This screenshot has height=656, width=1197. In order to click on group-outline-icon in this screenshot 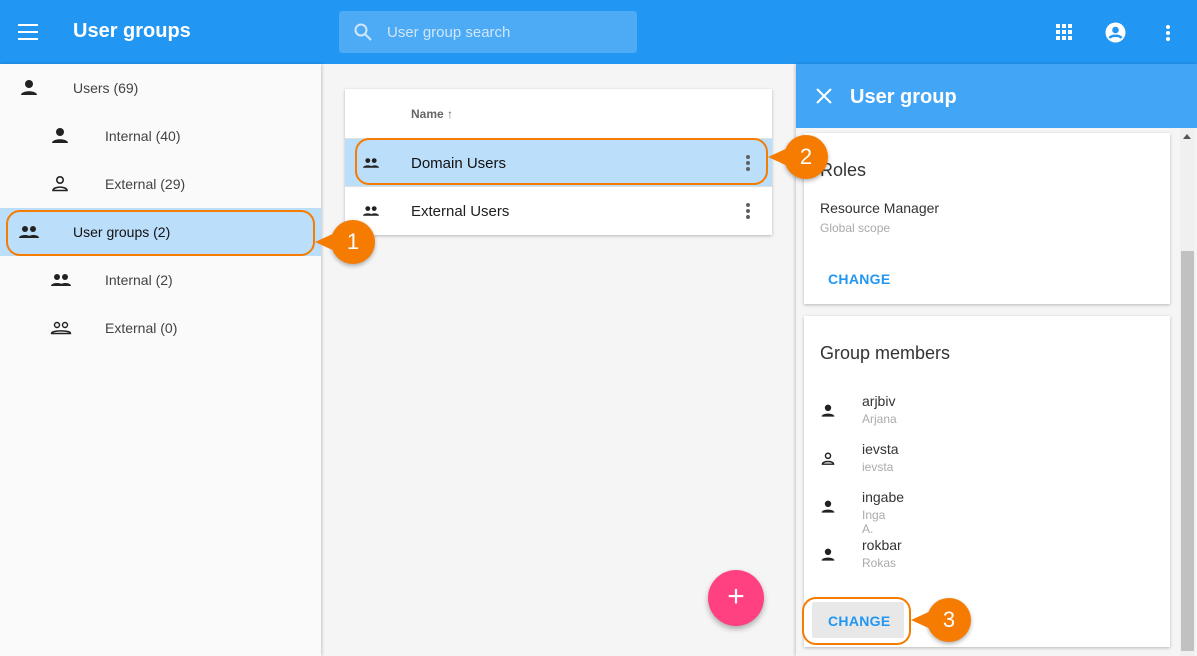, I will do `click(61, 328)`.